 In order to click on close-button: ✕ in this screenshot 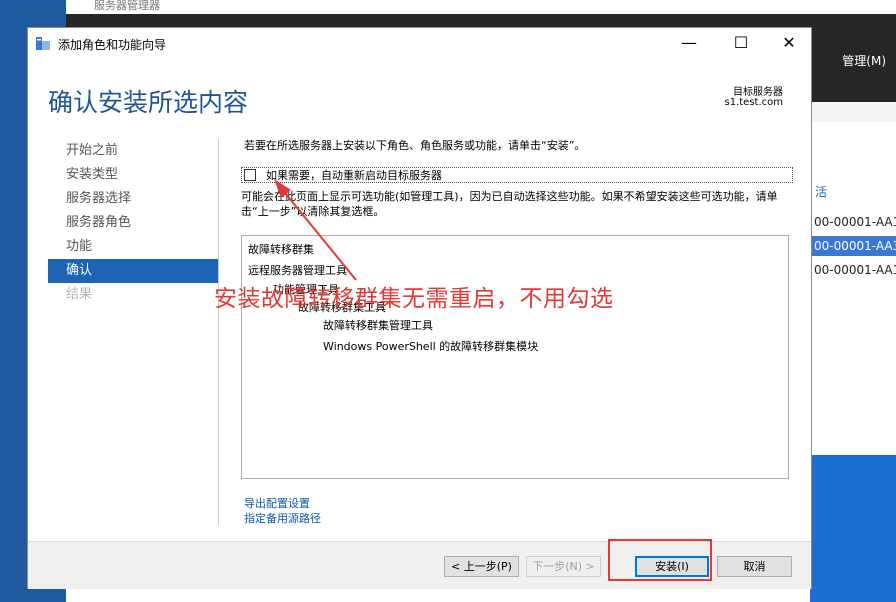, I will do `click(789, 43)`.